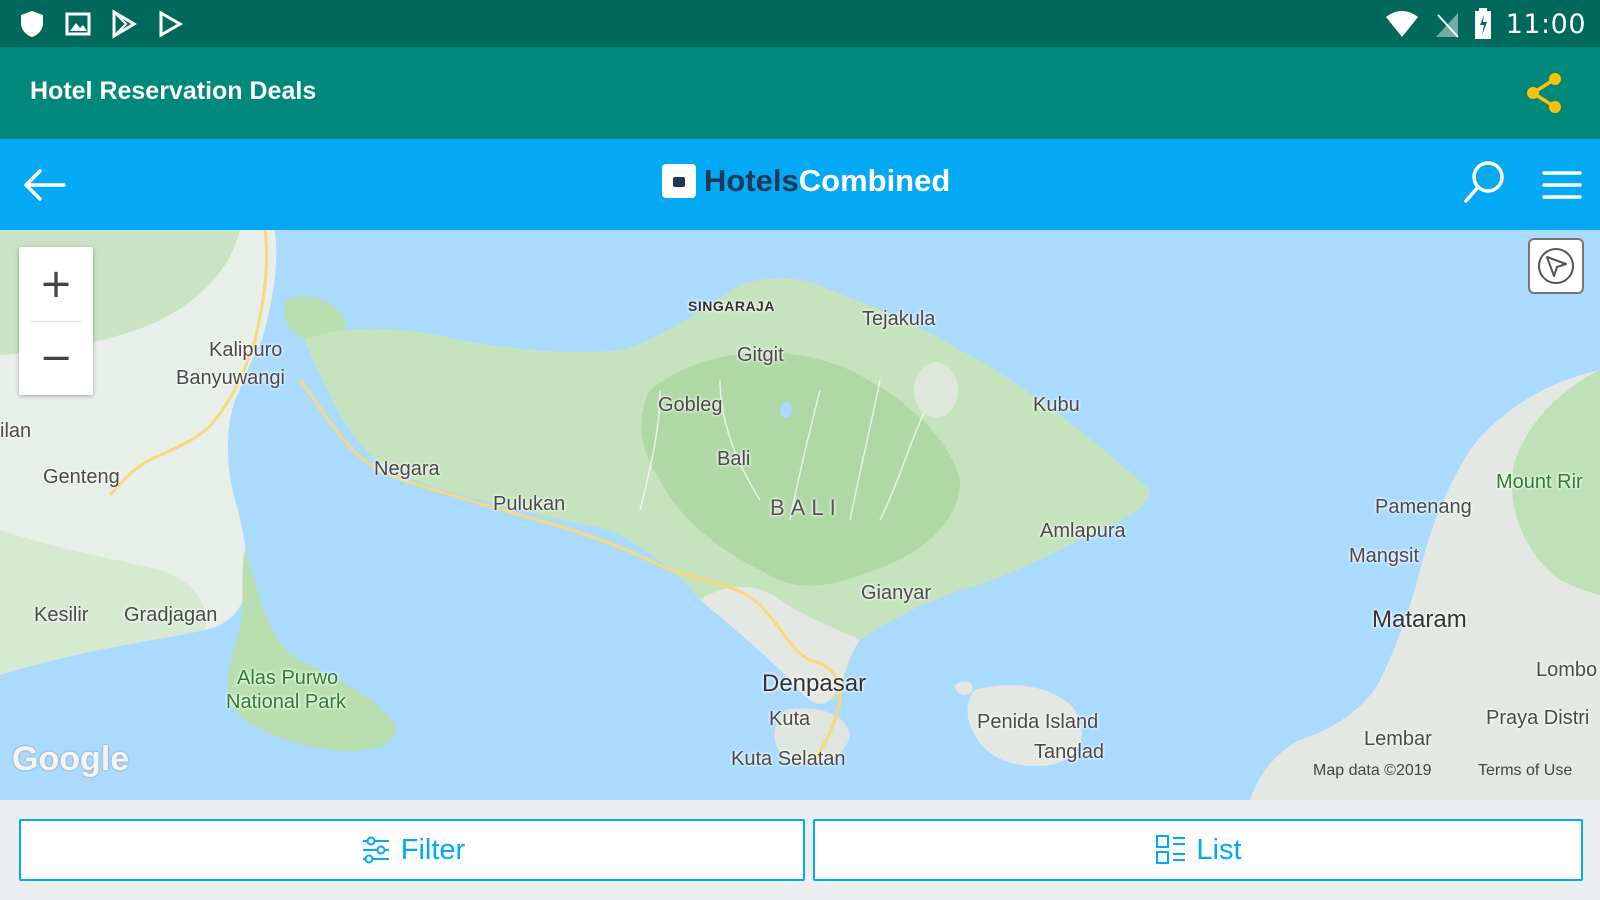 This screenshot has width=1600, height=900. What do you see at coordinates (1038, 722) in the screenshot?
I see `map-label-penida: Penida Island` at bounding box center [1038, 722].